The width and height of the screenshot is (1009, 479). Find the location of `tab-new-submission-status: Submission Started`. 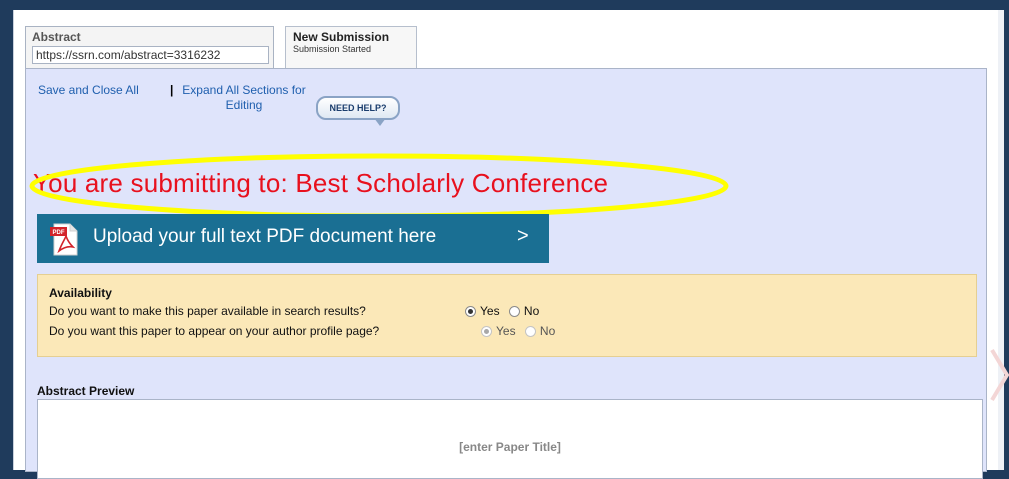

tab-new-submission-status: Submission Started is located at coordinates (332, 49).